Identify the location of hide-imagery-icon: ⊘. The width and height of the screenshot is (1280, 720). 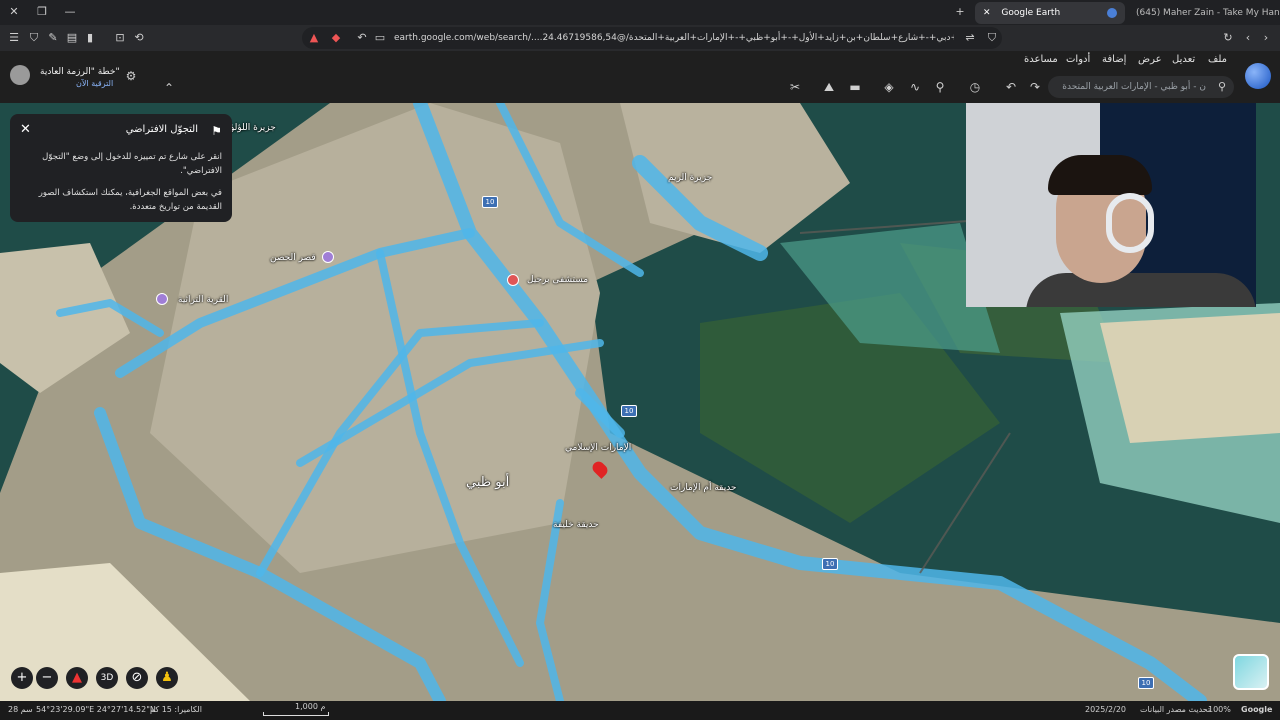
(137, 678).